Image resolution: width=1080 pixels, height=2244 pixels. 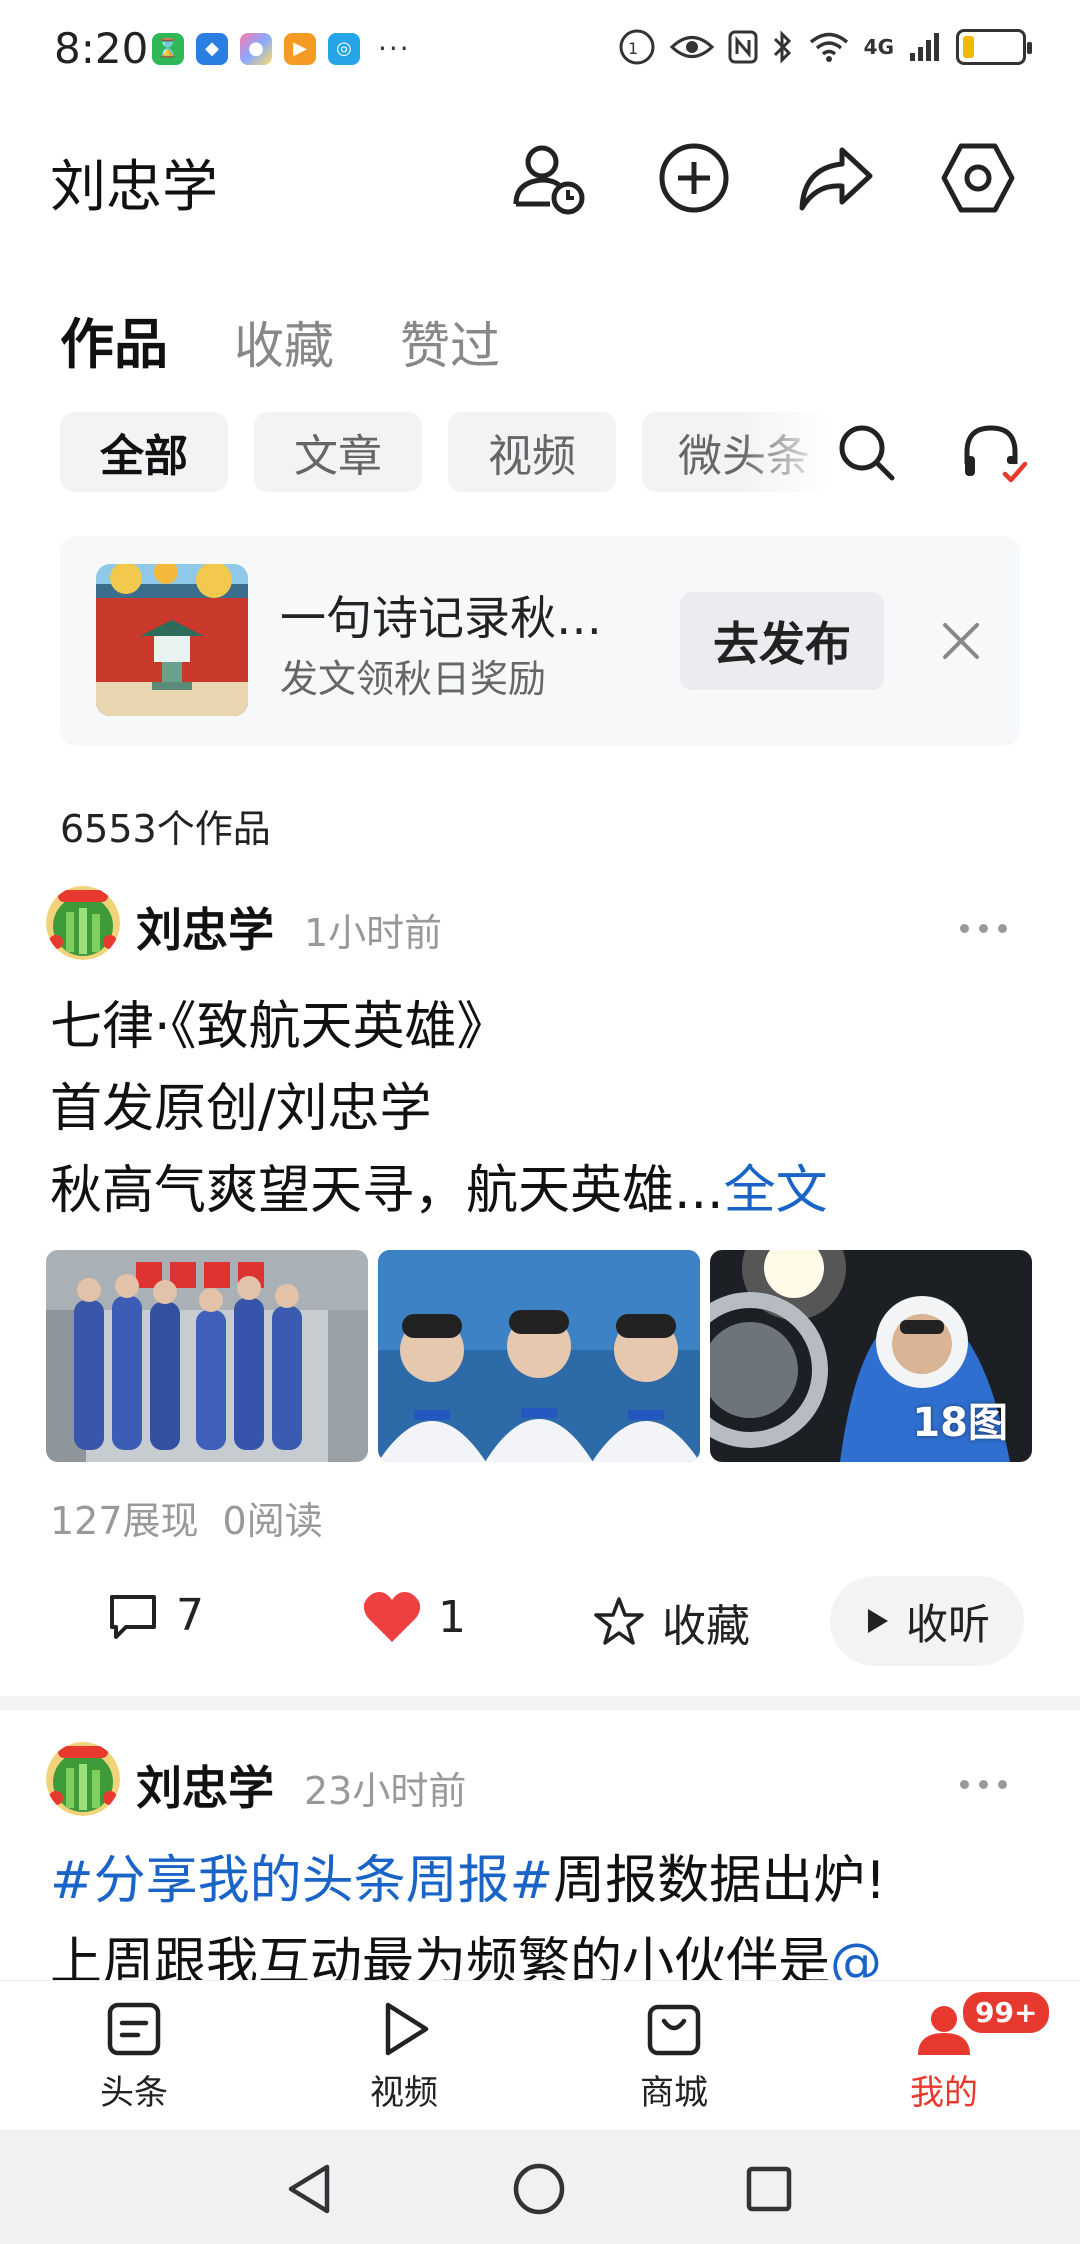 I want to click on read-full-link: 全文, so click(x=776, y=1191).